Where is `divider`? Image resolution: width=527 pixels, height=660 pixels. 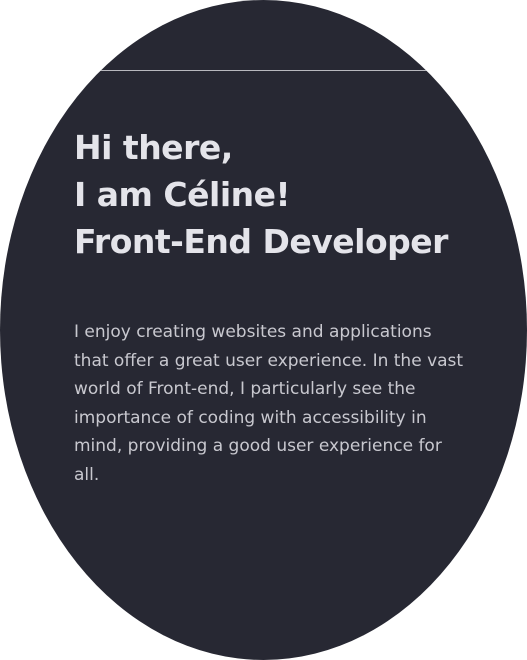 divider is located at coordinates (263, 70).